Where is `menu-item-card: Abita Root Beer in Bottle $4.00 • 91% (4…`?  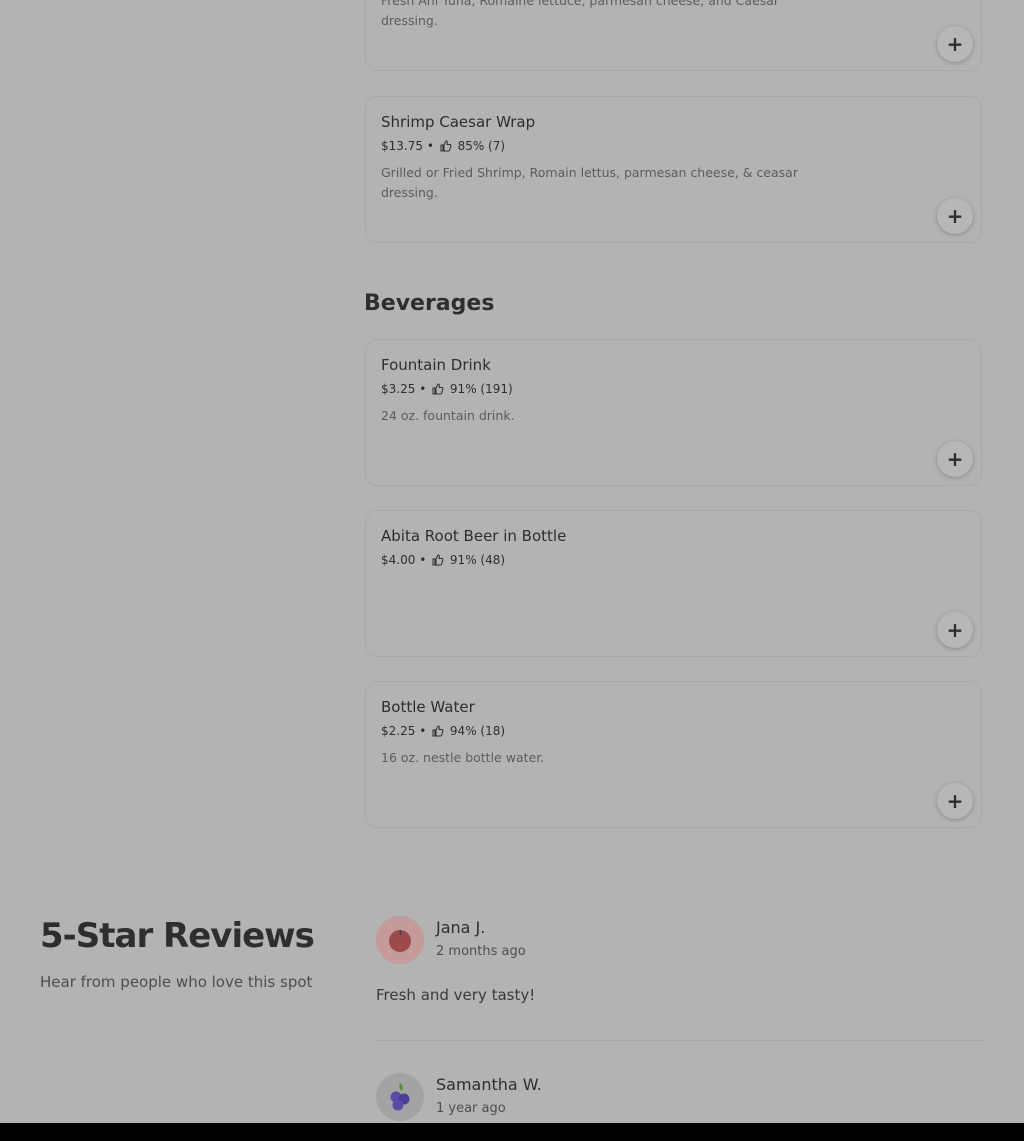
menu-item-card: Abita Root Beer in Bottle $4.00 • 91% (4… is located at coordinates (673, 583).